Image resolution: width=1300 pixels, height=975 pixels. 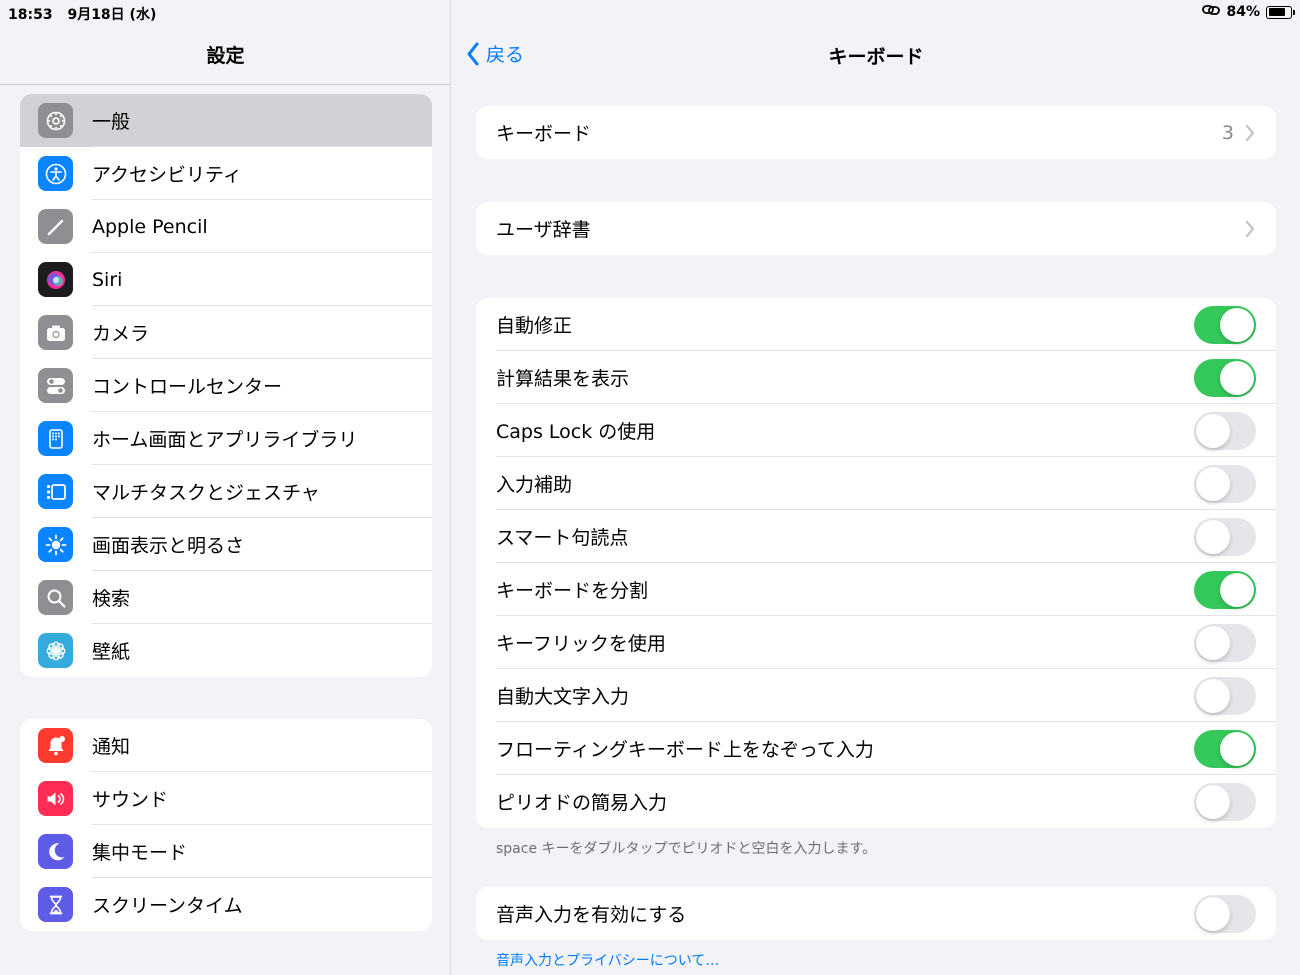 I want to click on sidebar-item: コントロールセンター, so click(x=226, y=385).